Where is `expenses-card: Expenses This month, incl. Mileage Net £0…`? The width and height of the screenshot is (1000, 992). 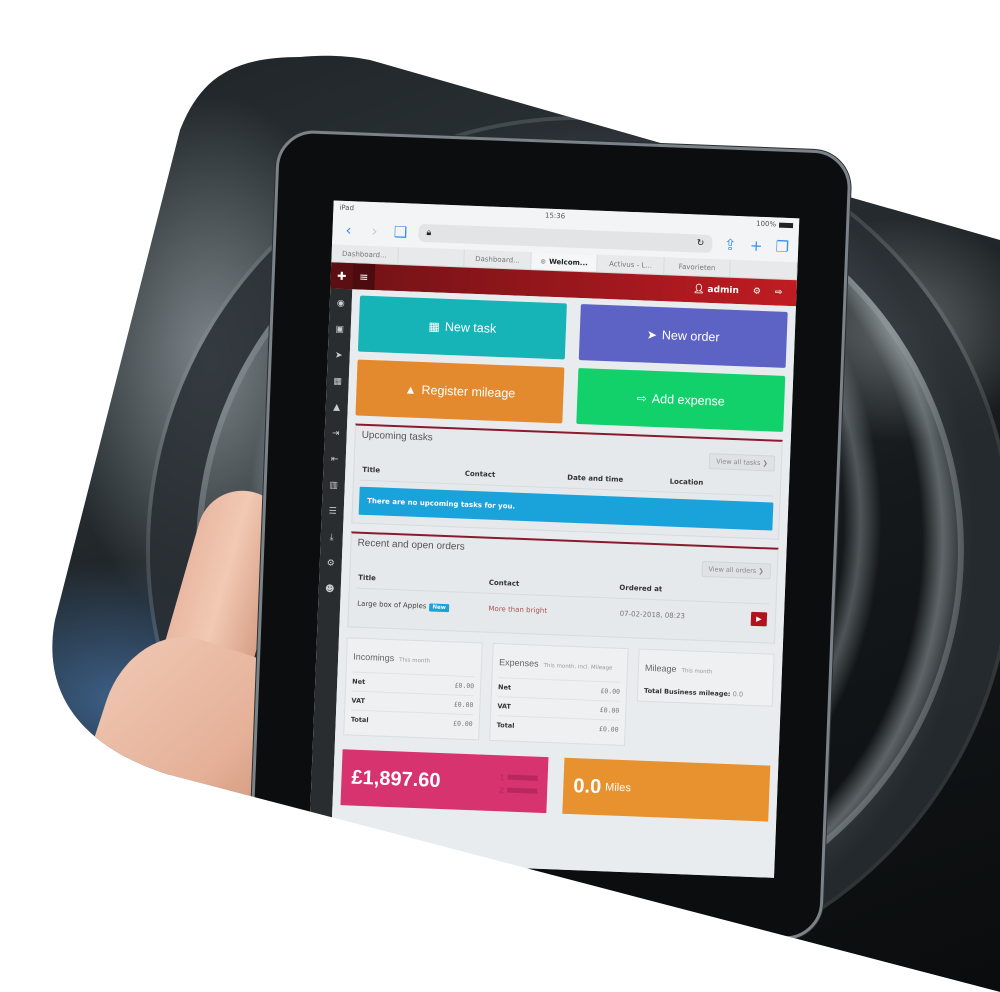 expenses-card: Expenses This month, incl. Mileage Net £0… is located at coordinates (559, 694).